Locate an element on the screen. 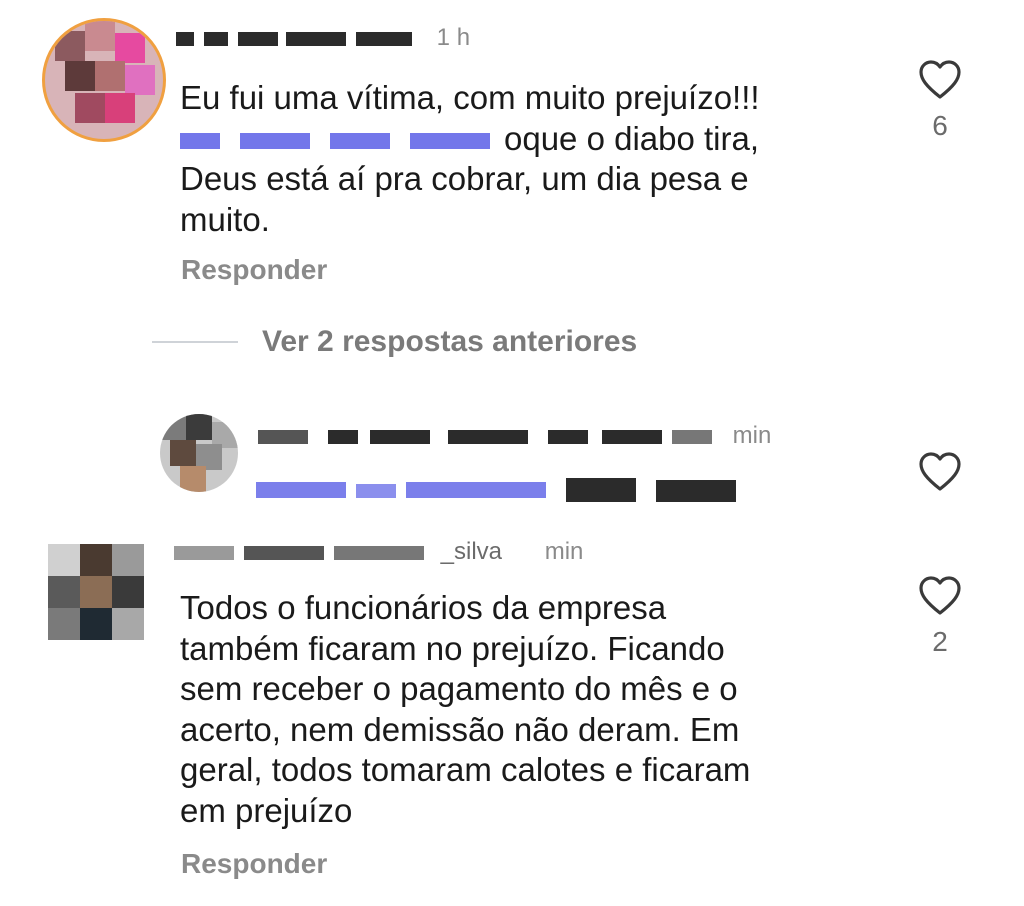 This screenshot has width=1024, height=906. comment-meta: 1 h is located at coordinates (323, 38).